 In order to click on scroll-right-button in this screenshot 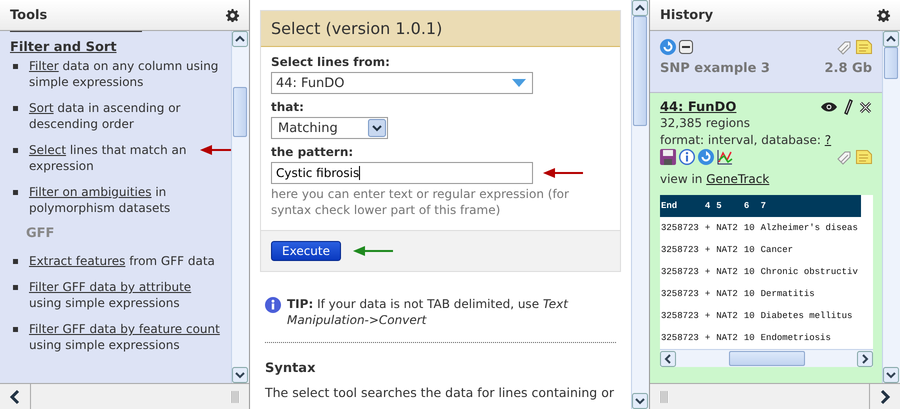, I will do `click(865, 358)`.